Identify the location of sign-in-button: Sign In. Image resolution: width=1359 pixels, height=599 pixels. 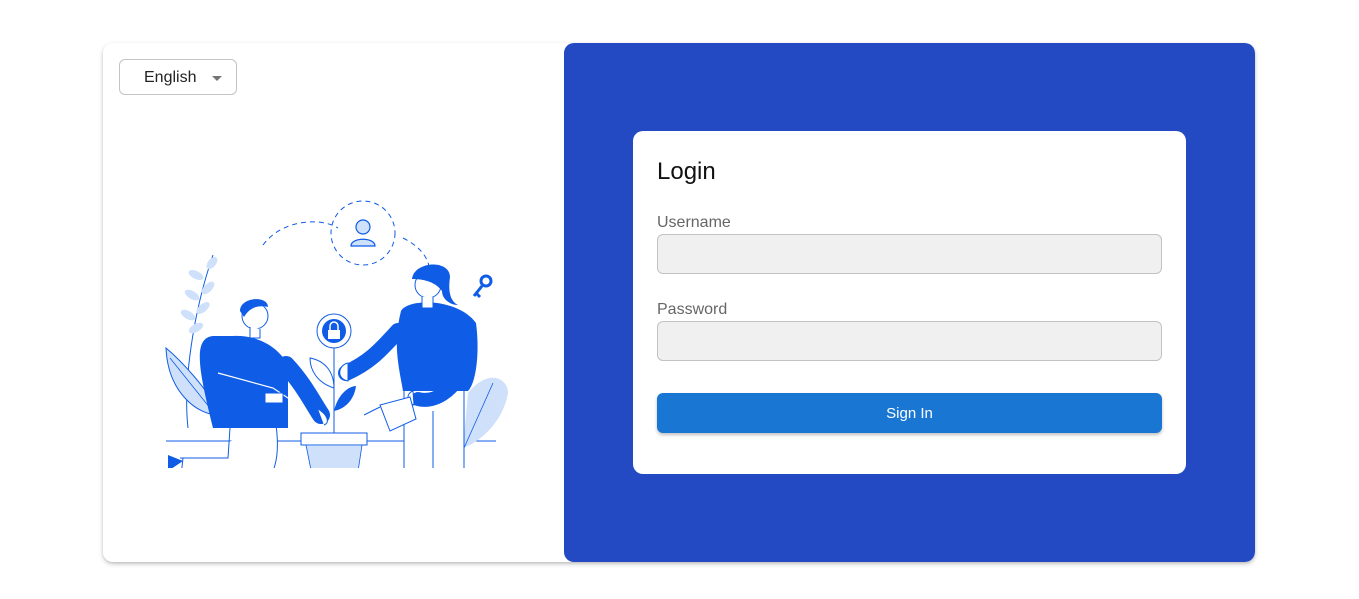
(909, 413).